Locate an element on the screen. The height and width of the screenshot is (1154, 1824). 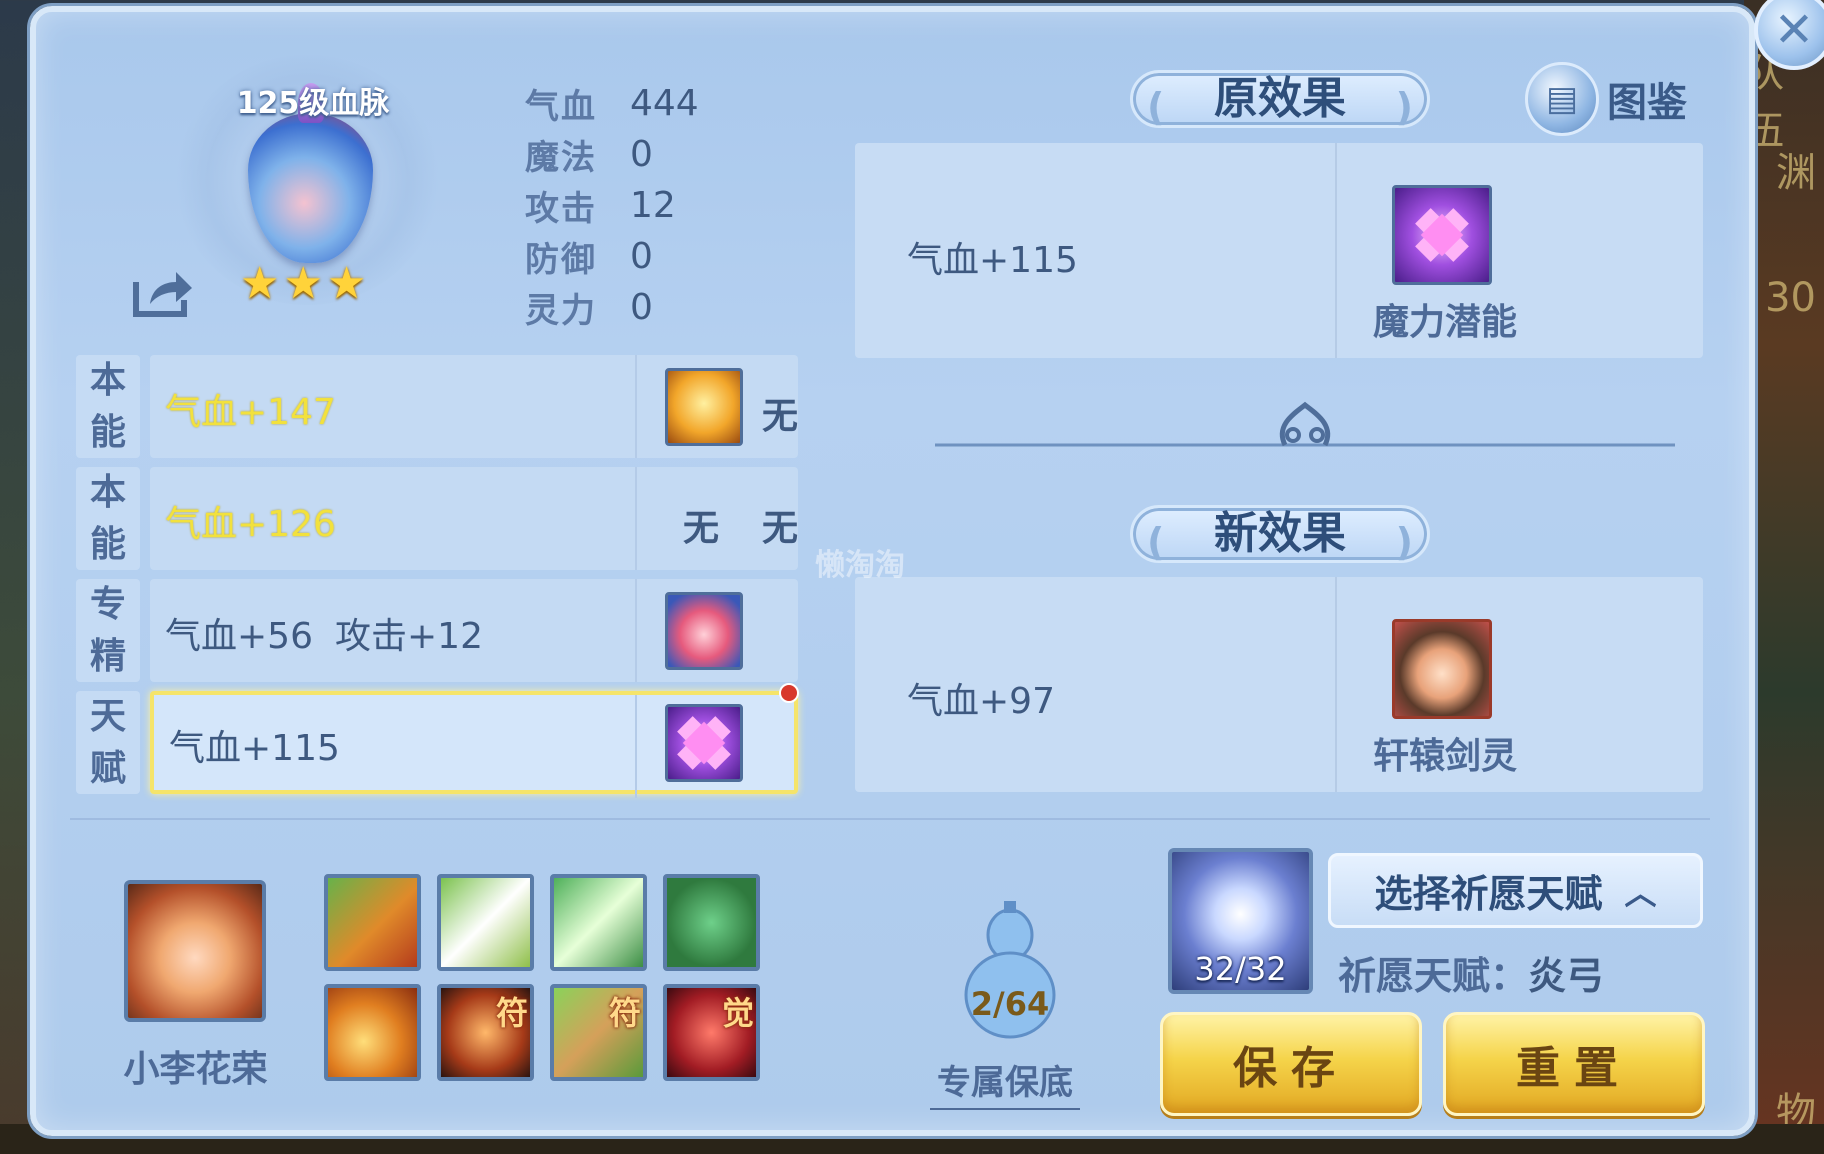
ability-row-instinct-1: 本能 气血+147 无 is located at coordinates (439, 406).